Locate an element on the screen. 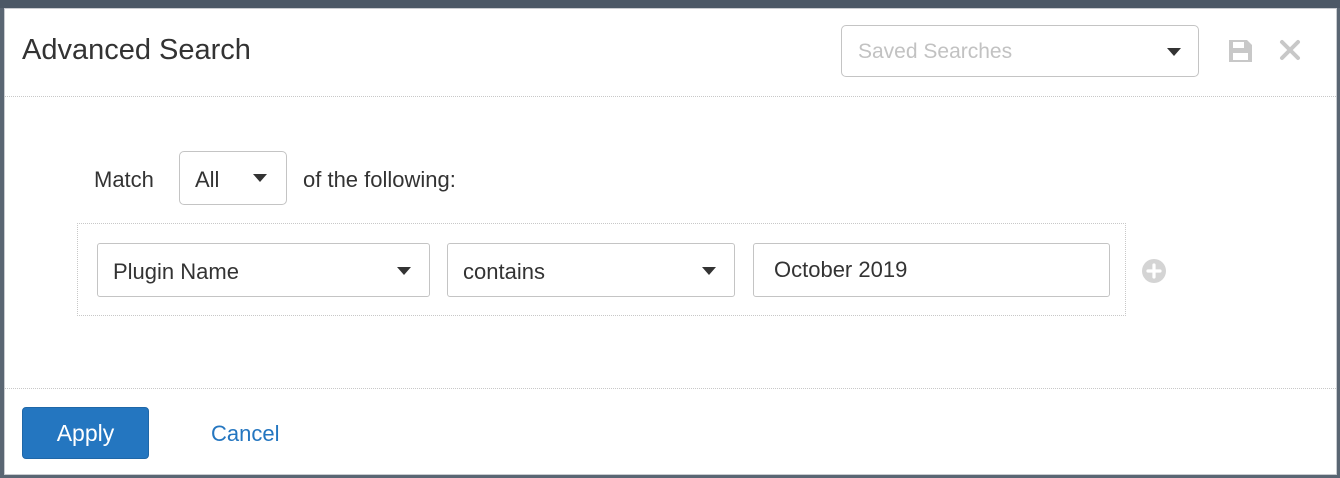 The height and width of the screenshot is (478, 1340). rule-field-select: Plugin Name is located at coordinates (263, 270).